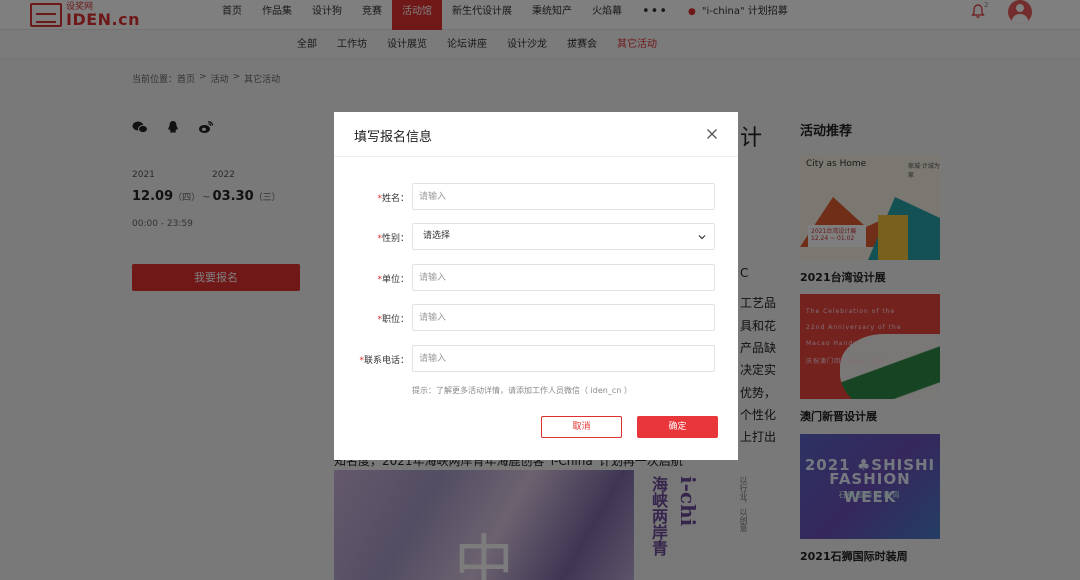 Image resolution: width=1080 pixels, height=580 pixels. I want to click on phone-label: *联系电话：, so click(384, 361).